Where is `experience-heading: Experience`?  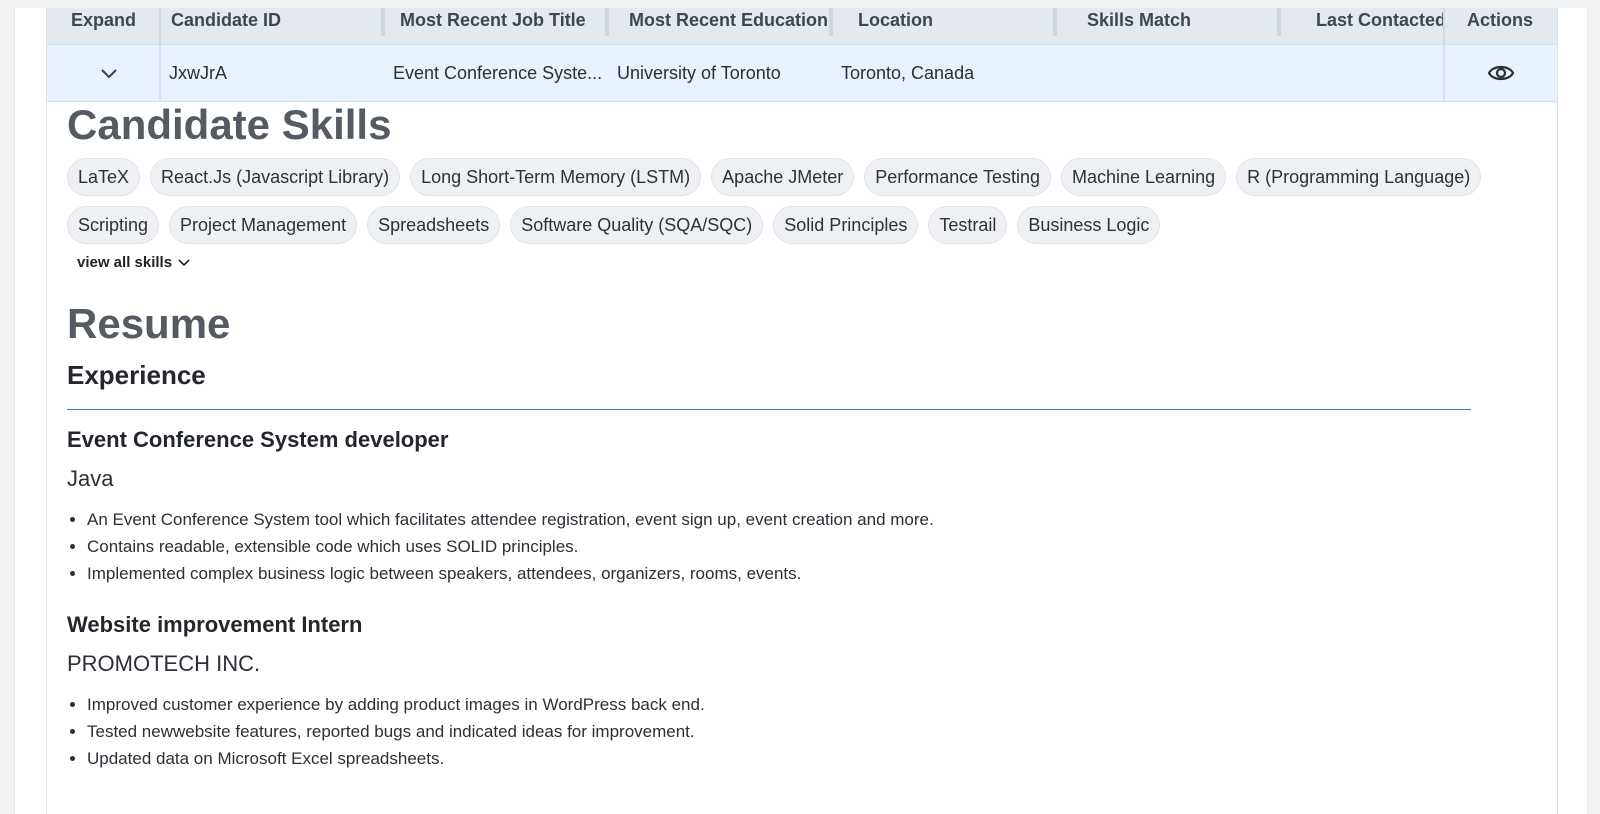 experience-heading: Experience is located at coordinates (136, 375).